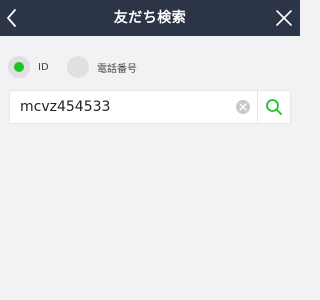 The height and width of the screenshot is (300, 320). What do you see at coordinates (150, 67) in the screenshot?
I see `search-type-selector: ID 電話番号` at bounding box center [150, 67].